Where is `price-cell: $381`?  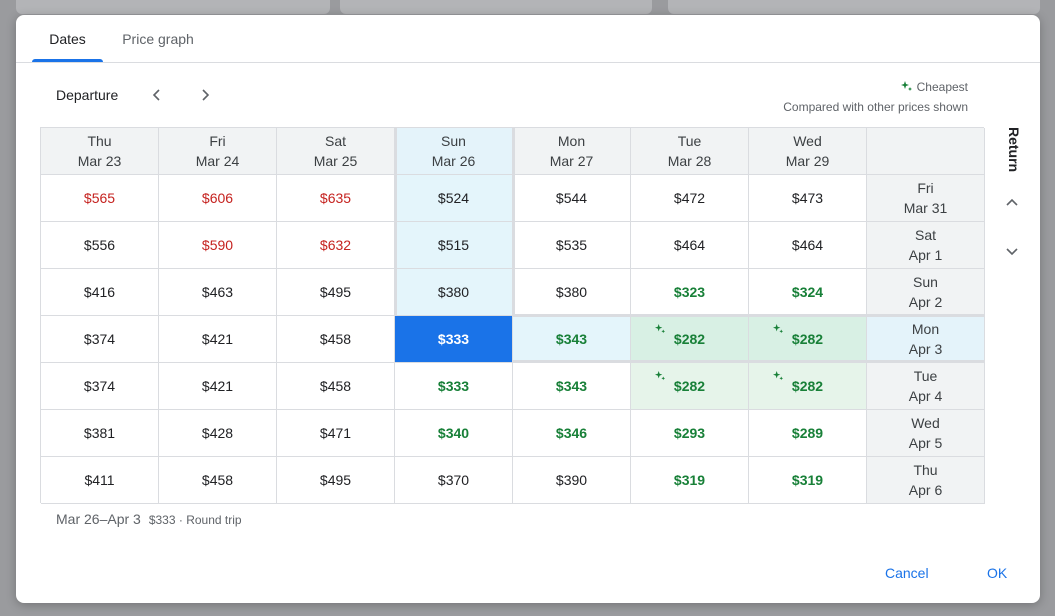 price-cell: $381 is located at coordinates (100, 433).